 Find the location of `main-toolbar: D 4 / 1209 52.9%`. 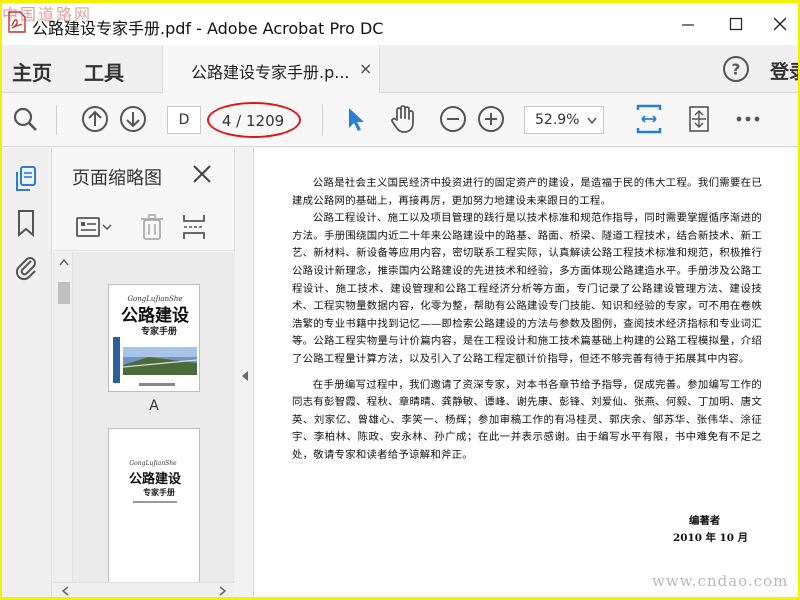

main-toolbar: D 4 / 1209 52.9% is located at coordinates (400, 120).